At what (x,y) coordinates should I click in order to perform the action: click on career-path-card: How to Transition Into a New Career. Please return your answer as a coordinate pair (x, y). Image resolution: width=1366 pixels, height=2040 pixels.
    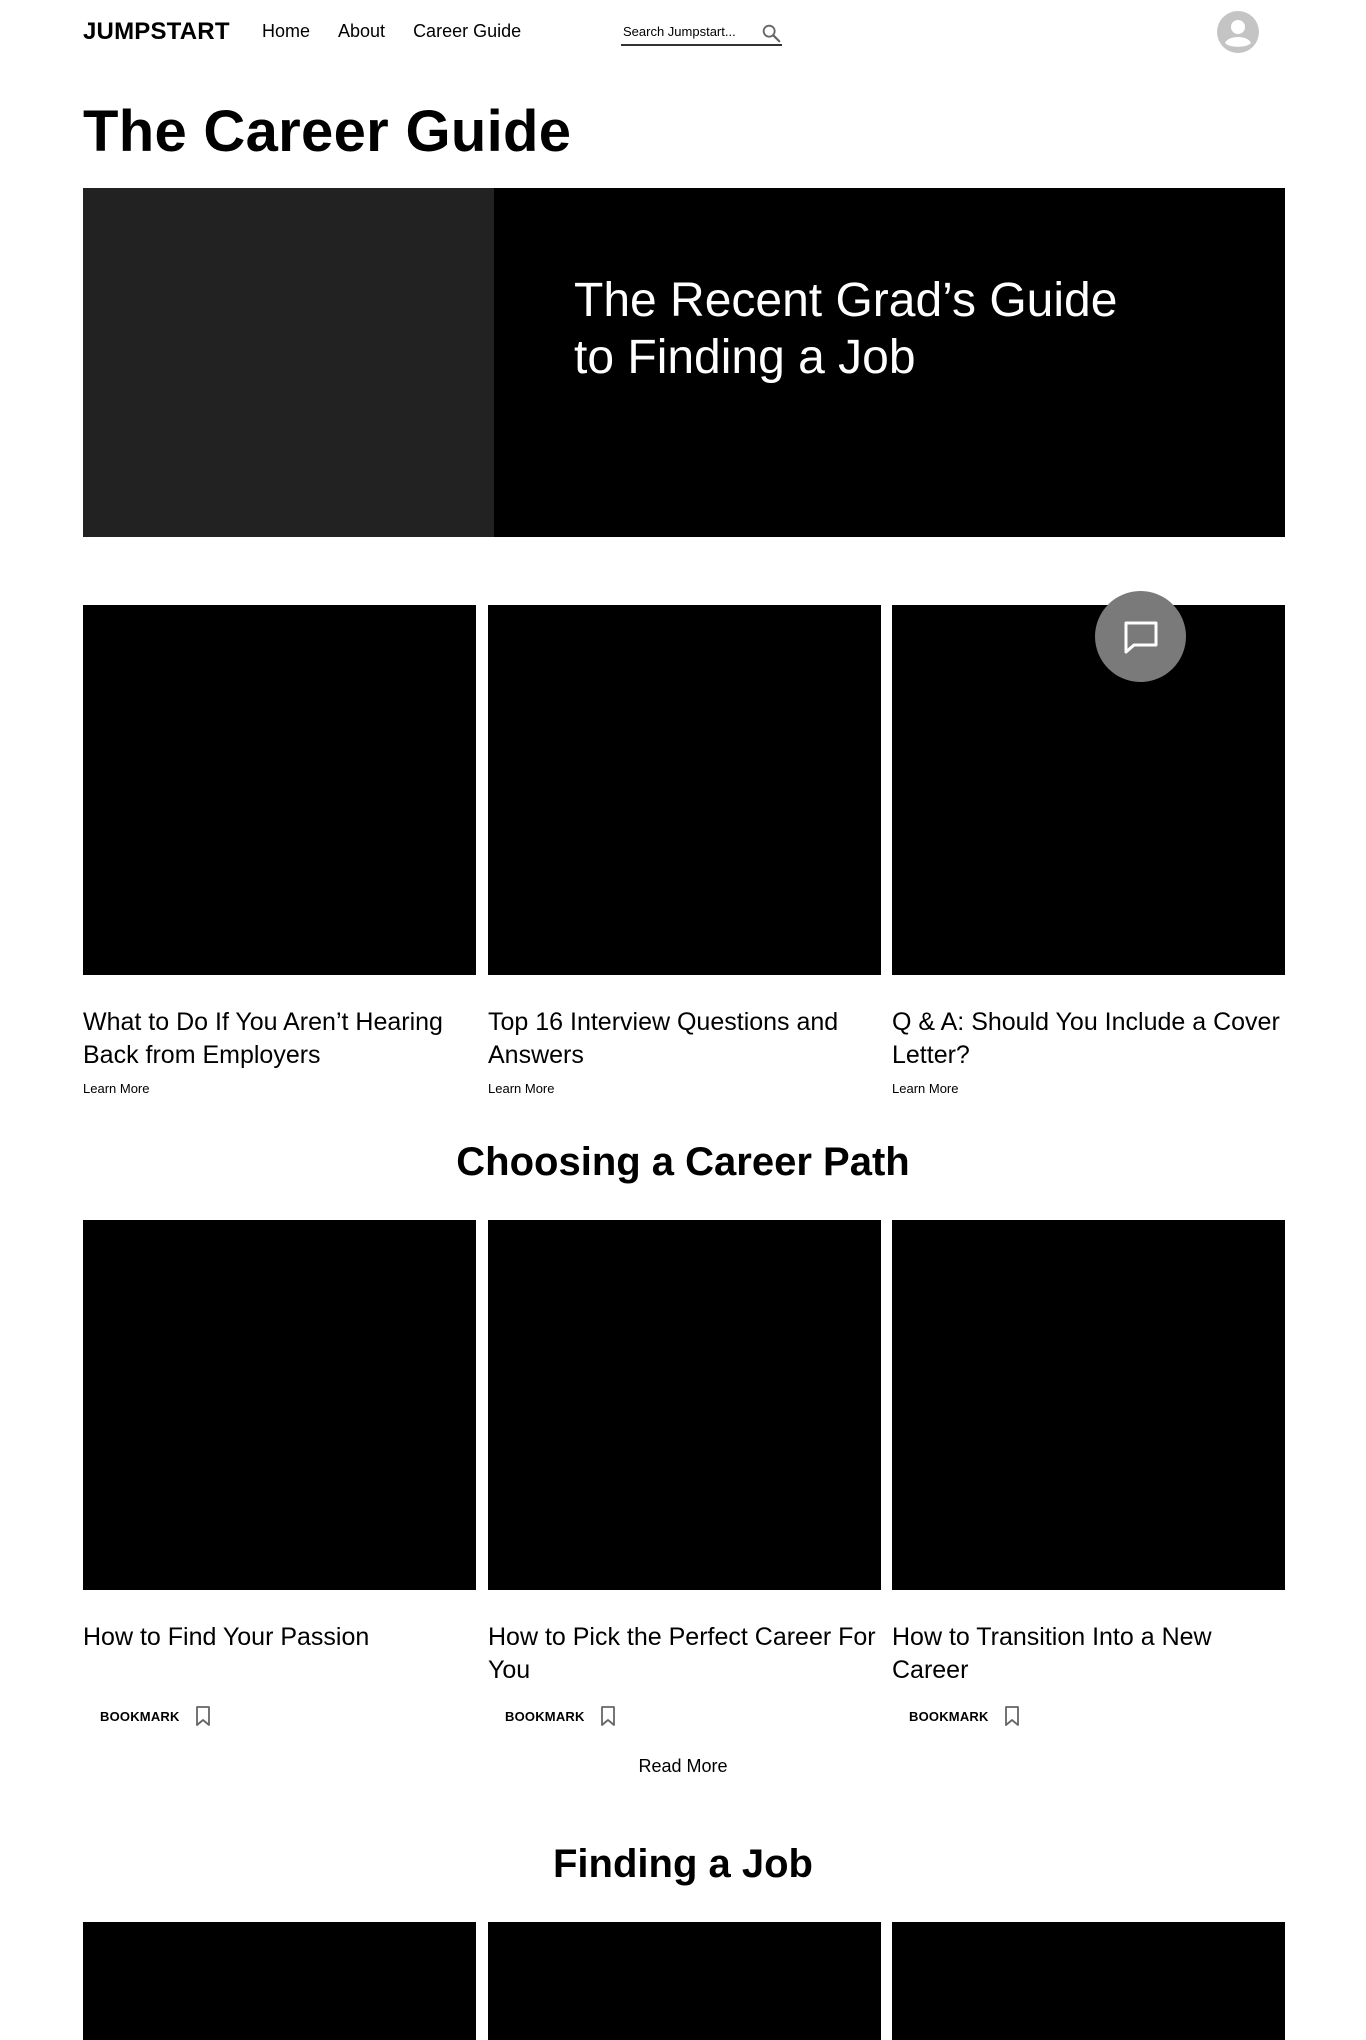
    Looking at the image, I should click on (1088, 1453).